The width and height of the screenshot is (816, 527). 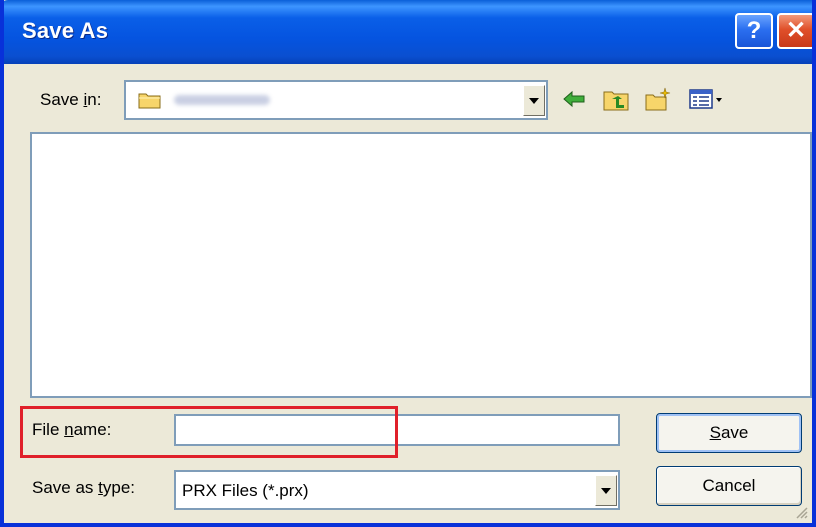 I want to click on file-name-label: File name:, so click(x=72, y=429).